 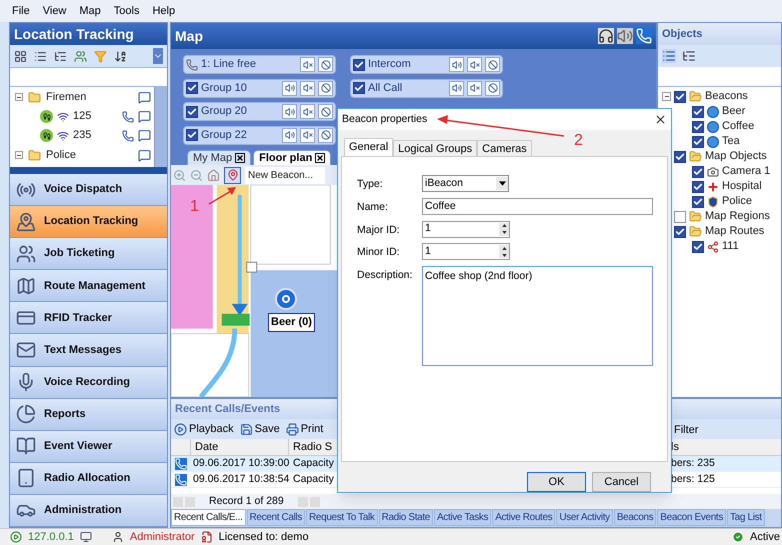 What do you see at coordinates (80, 56) in the screenshot?
I see `group-icon` at bounding box center [80, 56].